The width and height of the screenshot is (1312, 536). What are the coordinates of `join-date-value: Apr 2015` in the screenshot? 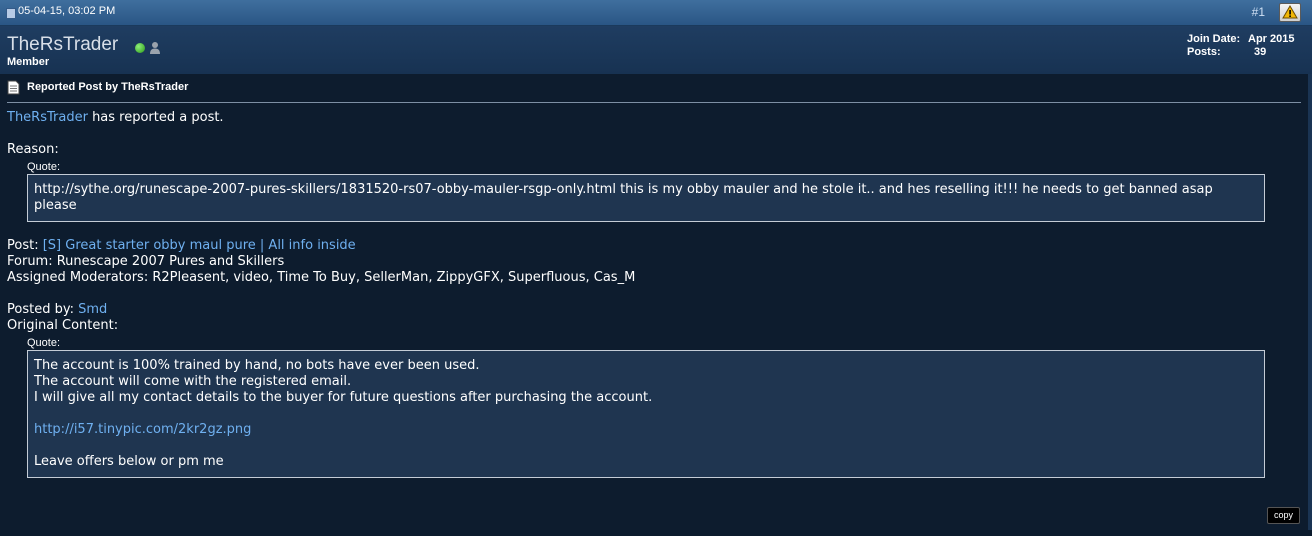 It's located at (1271, 39).